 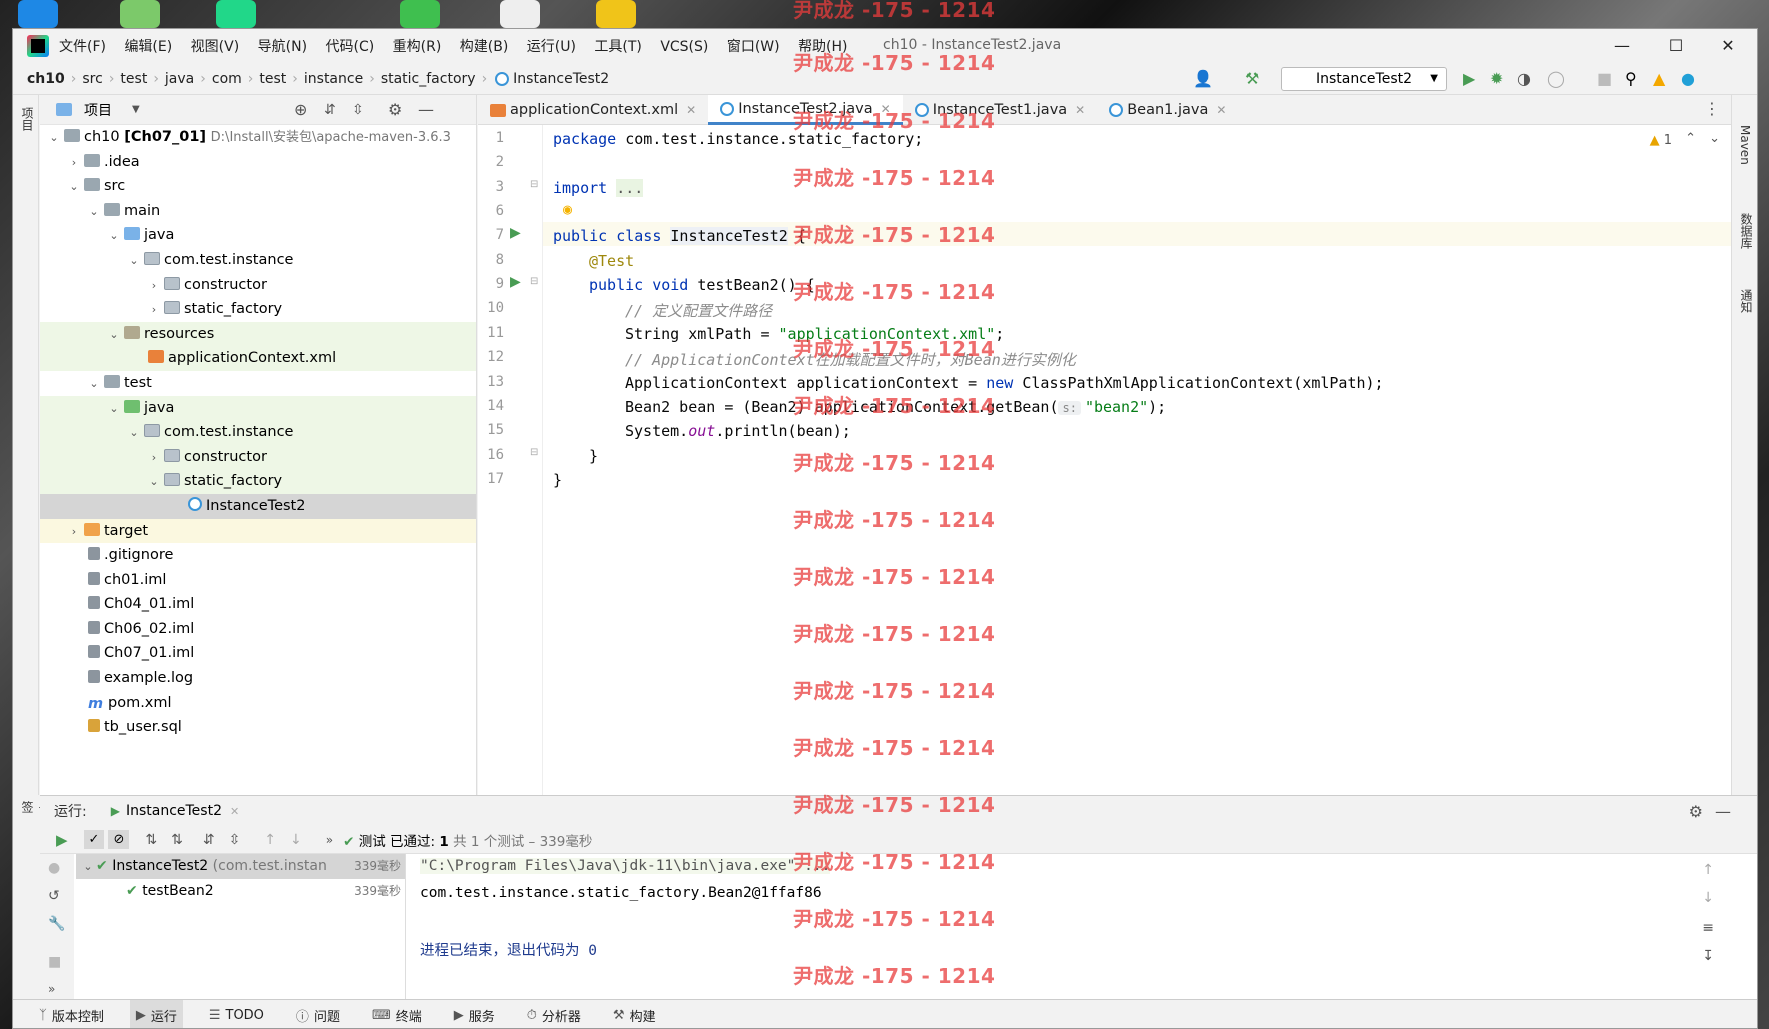 I want to click on tab-terminal: ⌨ 终端, so click(x=397, y=1014).